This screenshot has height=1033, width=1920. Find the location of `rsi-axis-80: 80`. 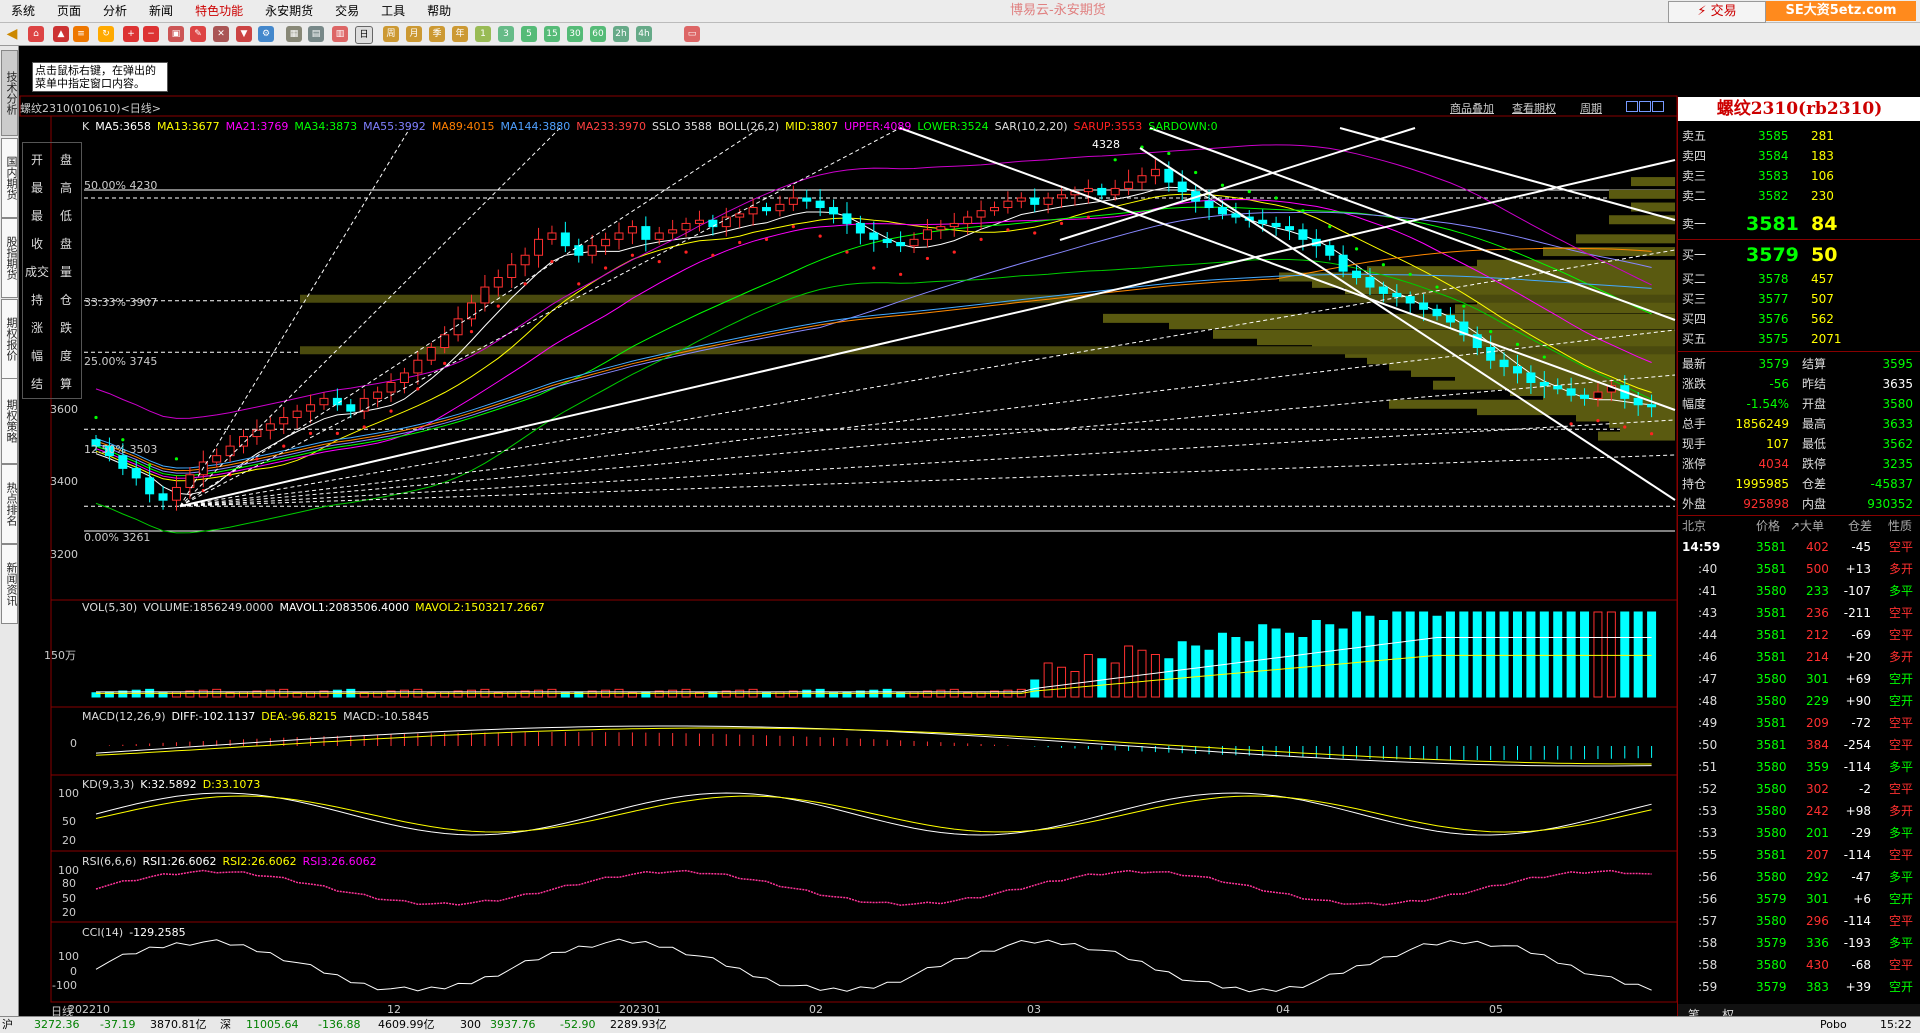

rsi-axis-80: 80 is located at coordinates (69, 883).